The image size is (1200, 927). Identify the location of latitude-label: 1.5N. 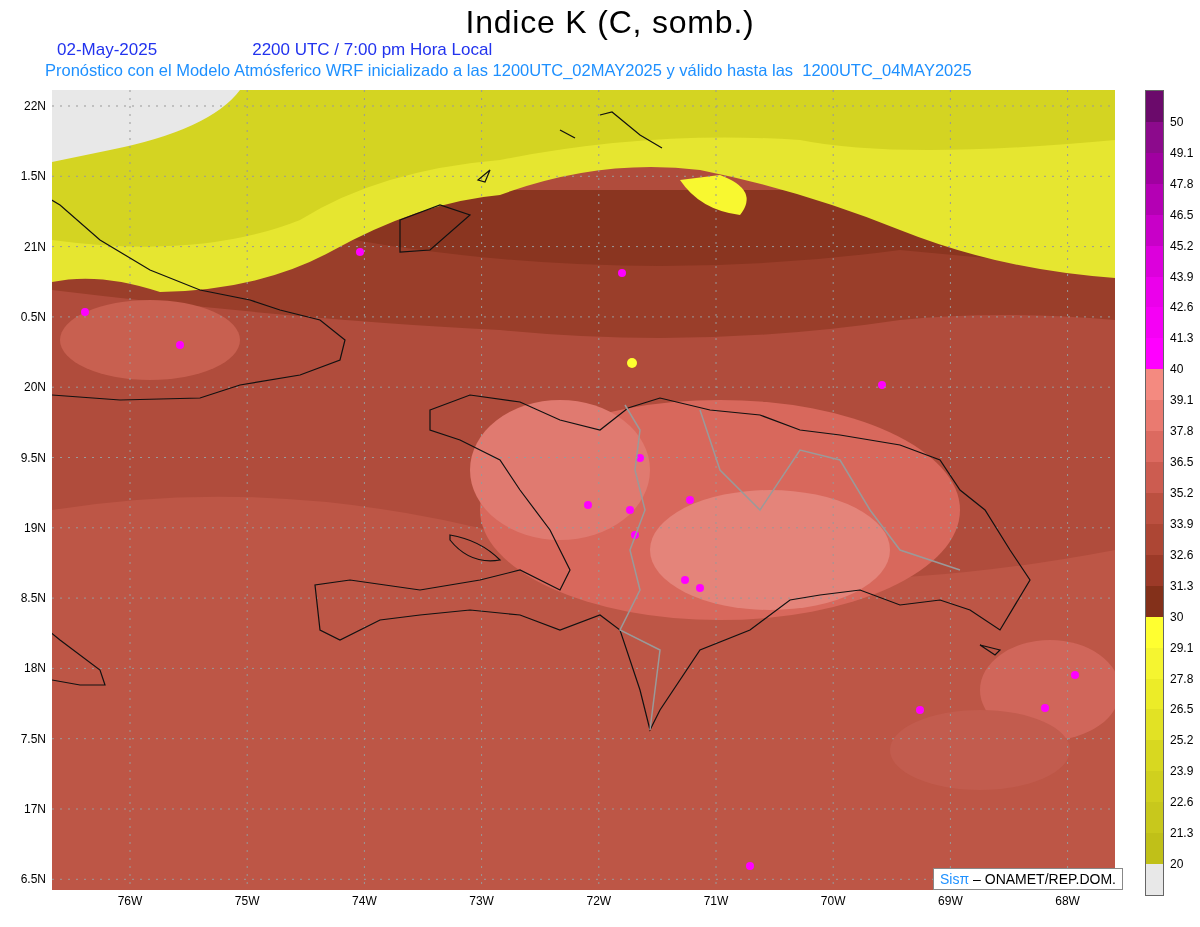
(33, 176).